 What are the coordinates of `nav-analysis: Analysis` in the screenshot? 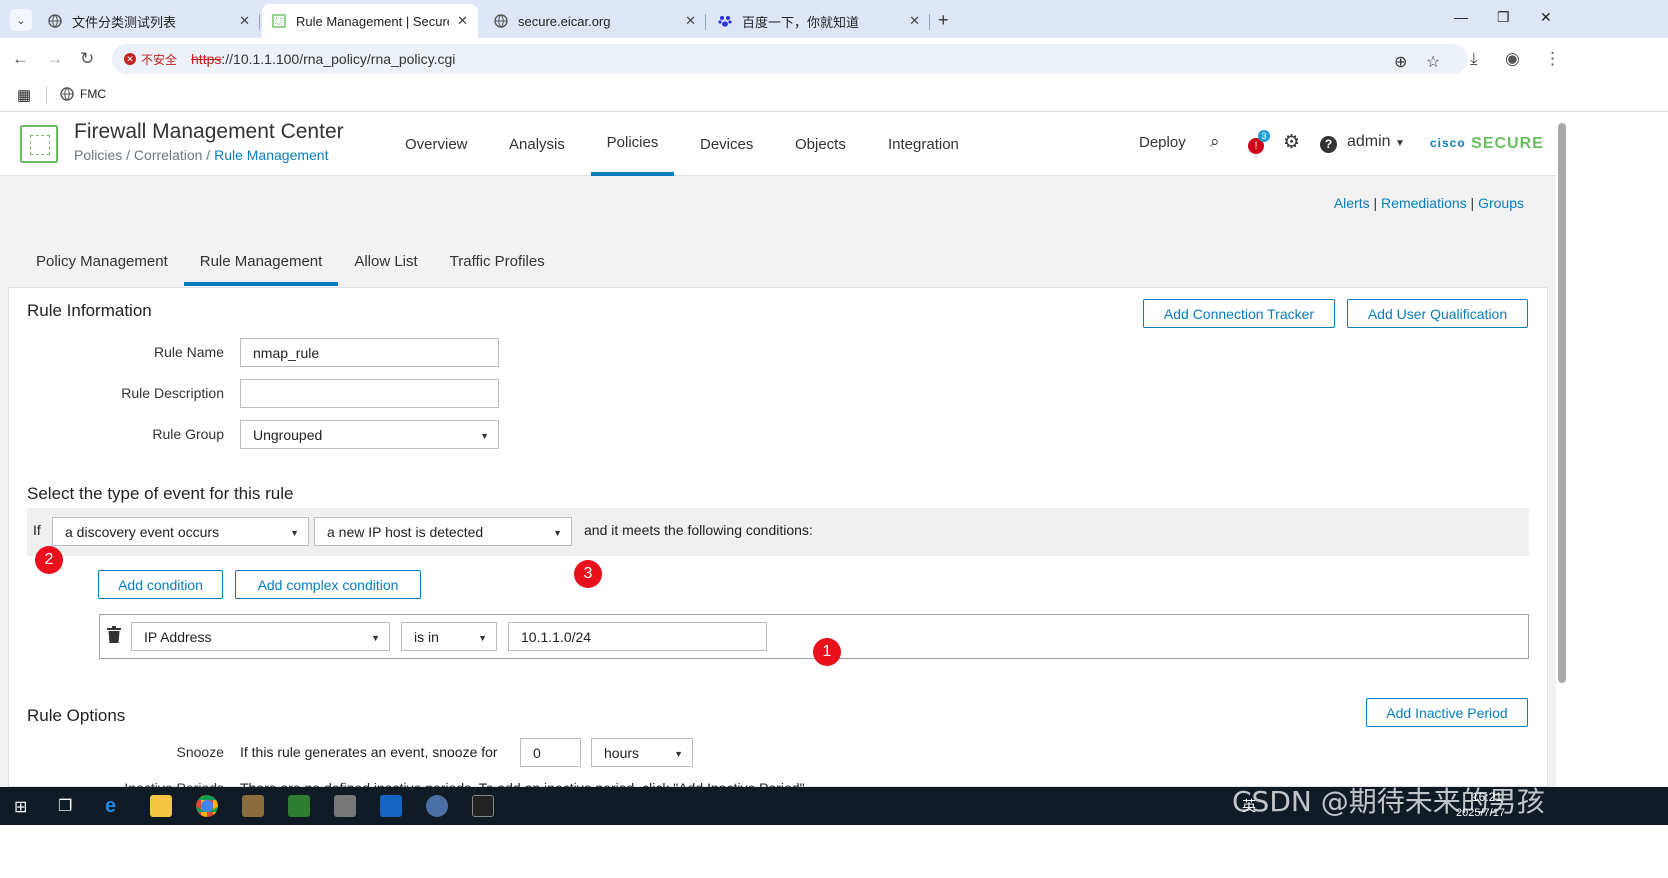 It's located at (537, 144).